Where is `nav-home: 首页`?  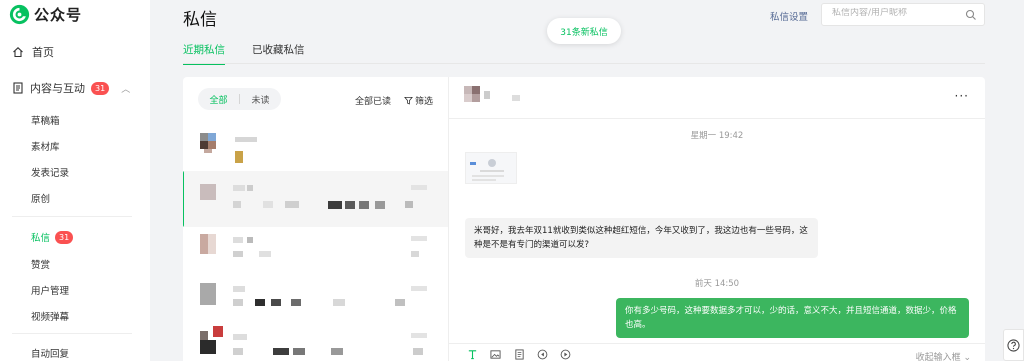 nav-home: 首页 is located at coordinates (33, 52).